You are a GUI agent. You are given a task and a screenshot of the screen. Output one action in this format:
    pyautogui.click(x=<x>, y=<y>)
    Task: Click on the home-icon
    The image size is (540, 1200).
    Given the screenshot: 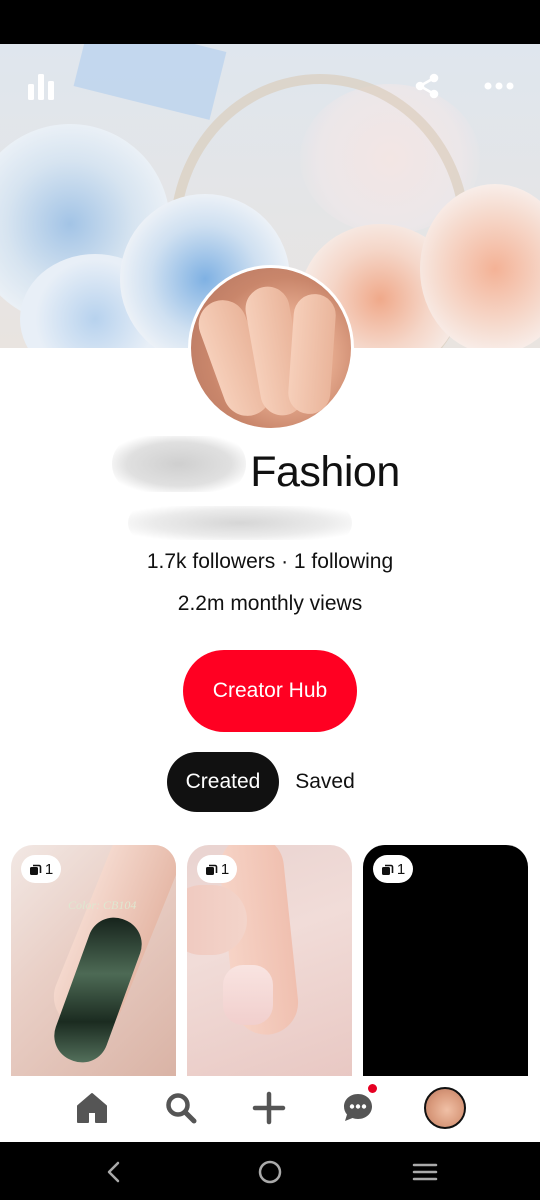 What is the action you would take?
    pyautogui.click(x=92, y=1108)
    